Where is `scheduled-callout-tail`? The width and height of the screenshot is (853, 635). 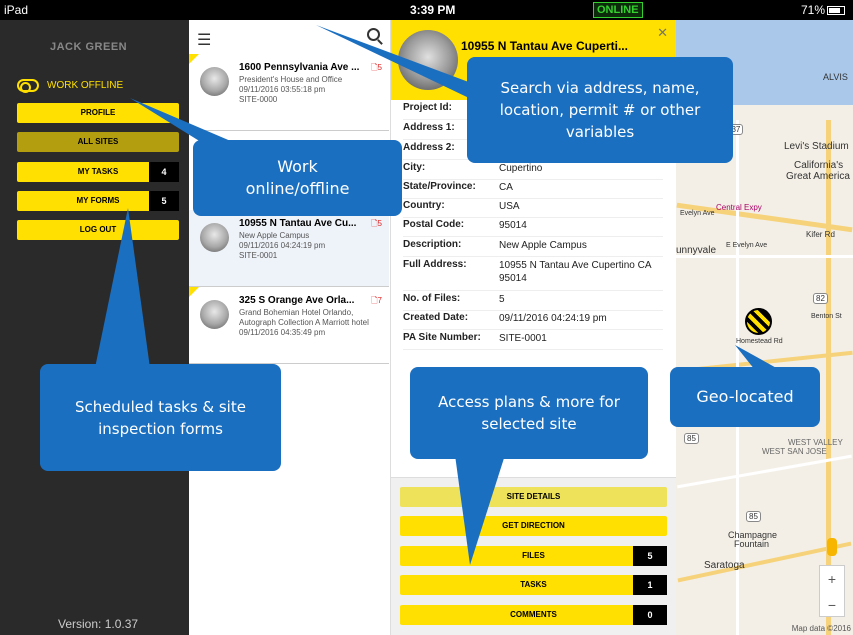 scheduled-callout-tail is located at coordinates (122, 288).